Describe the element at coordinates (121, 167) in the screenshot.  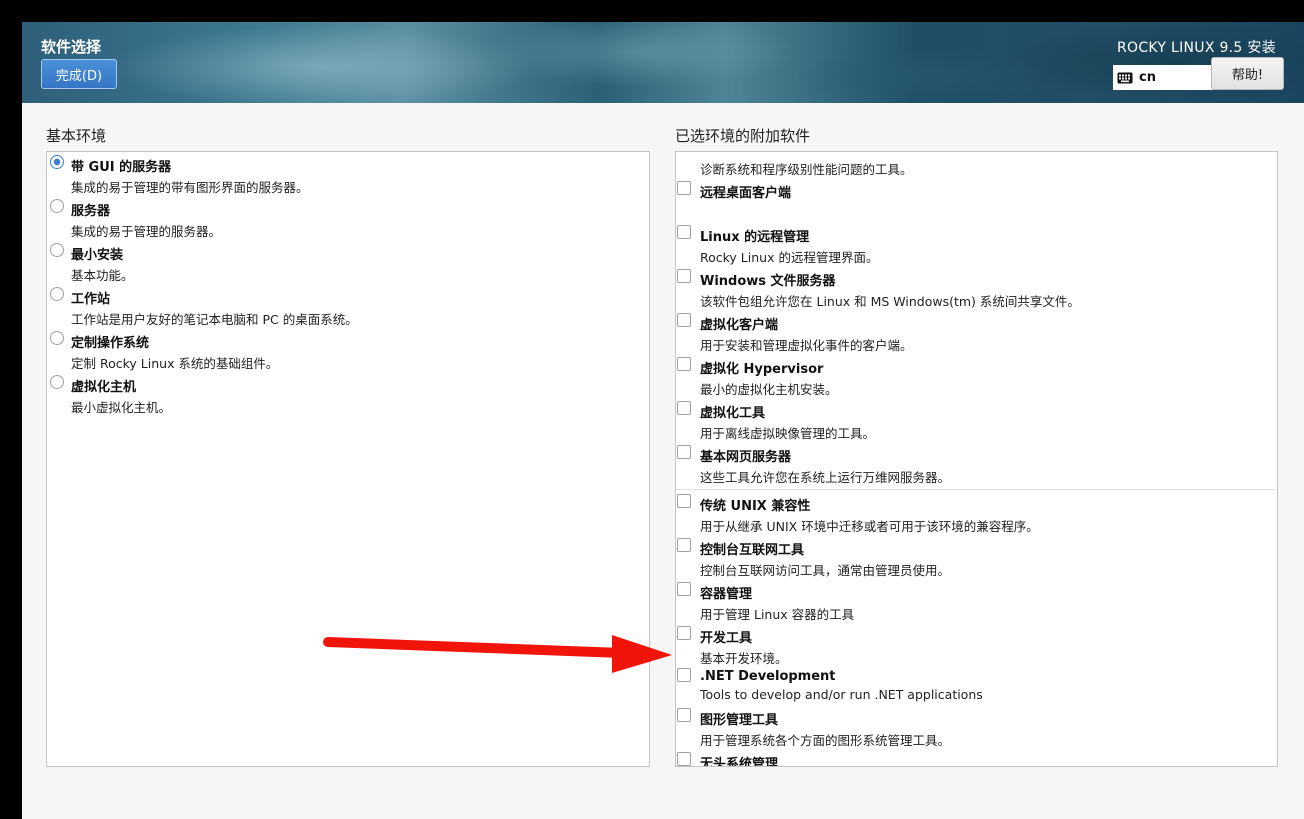
I see `env-item-name: 带 GUI 的服务器` at that location.